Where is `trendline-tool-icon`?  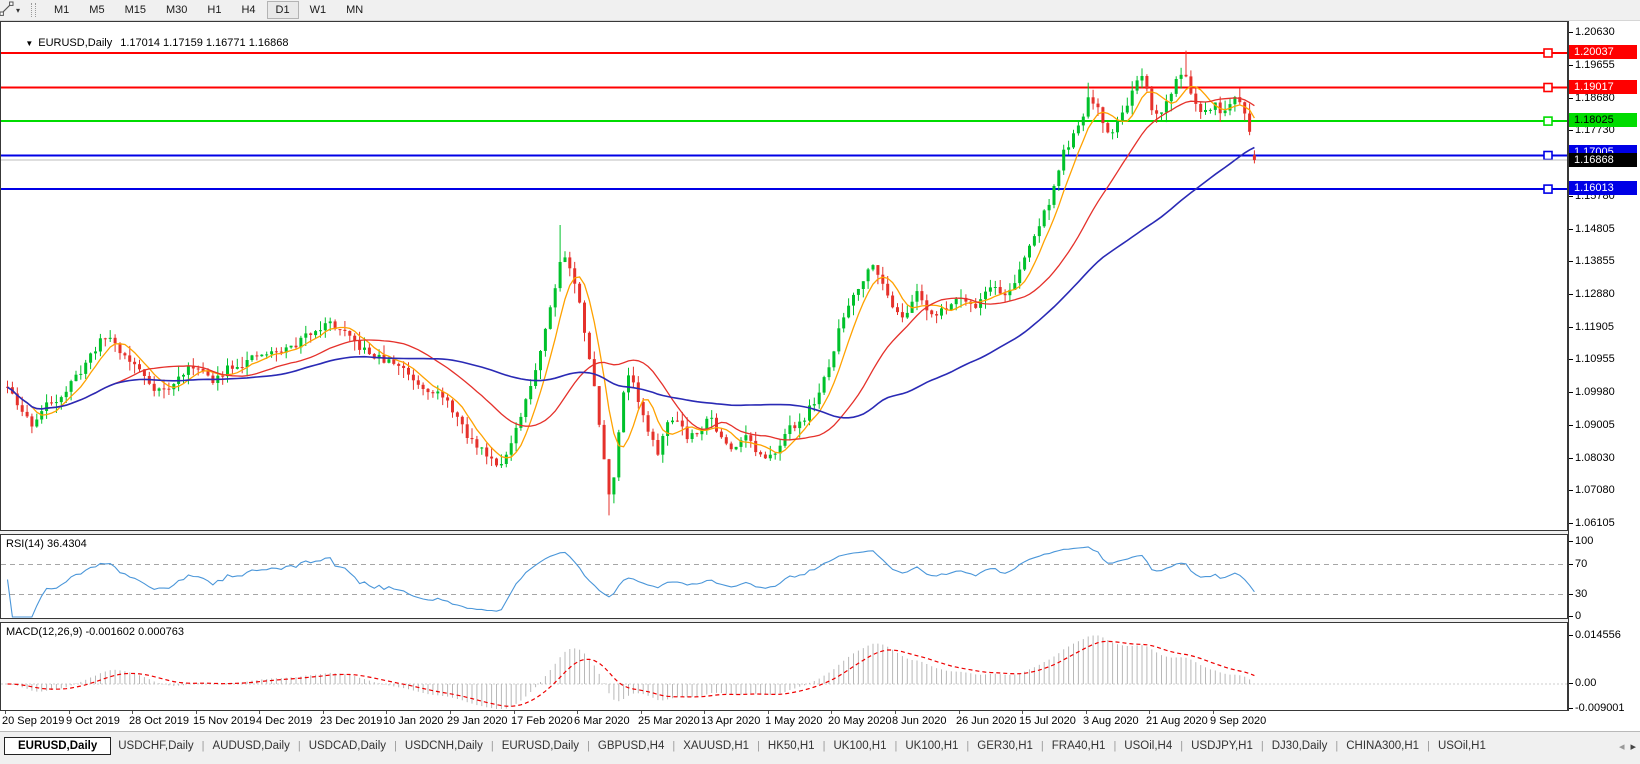
trendline-tool-icon is located at coordinates (7, 10).